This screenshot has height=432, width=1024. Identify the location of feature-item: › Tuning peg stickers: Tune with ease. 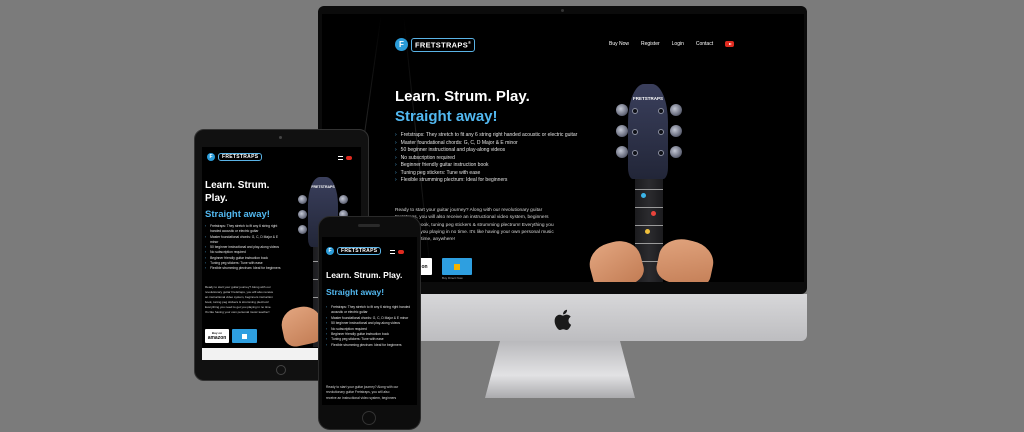
(438, 172).